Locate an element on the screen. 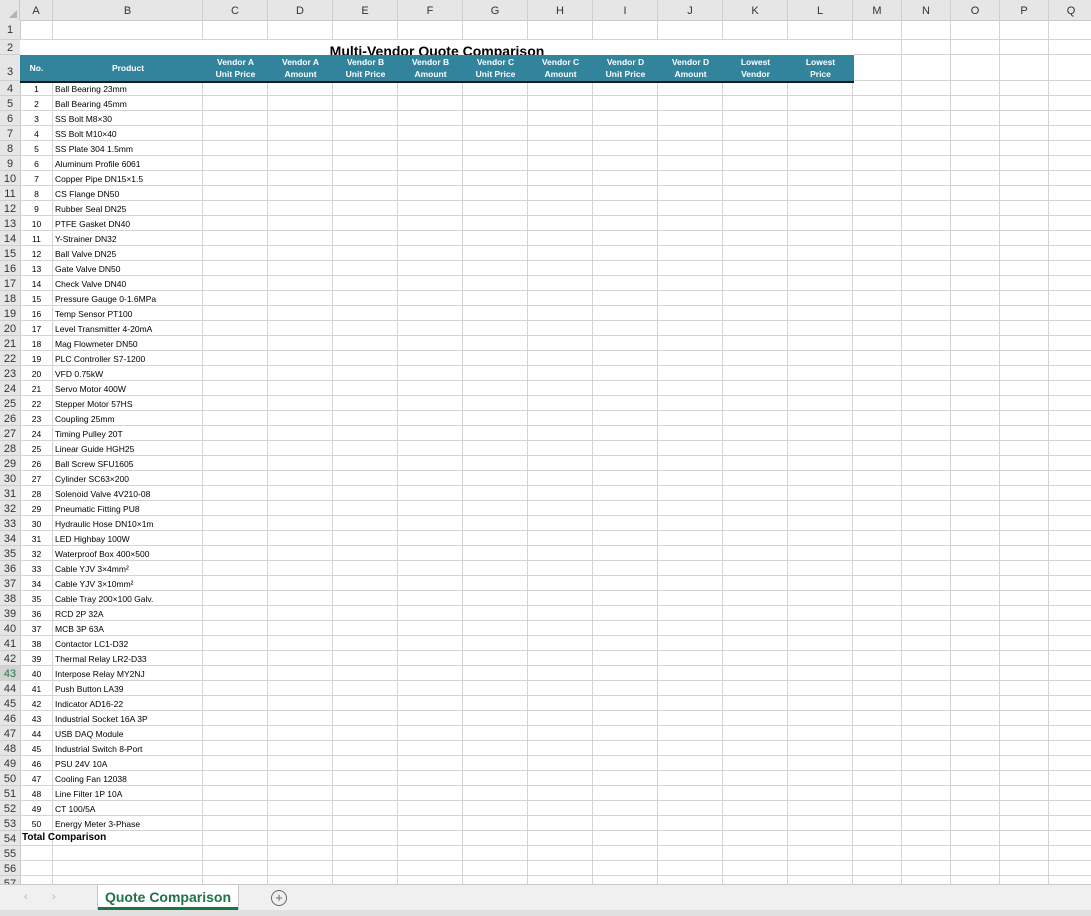 Image resolution: width=1091 pixels, height=916 pixels. column-header-j: J is located at coordinates (690, 10).